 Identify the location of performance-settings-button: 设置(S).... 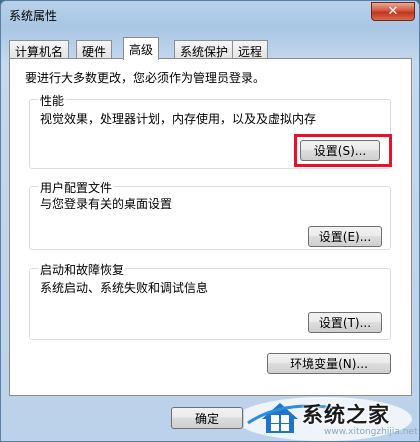
(340, 150).